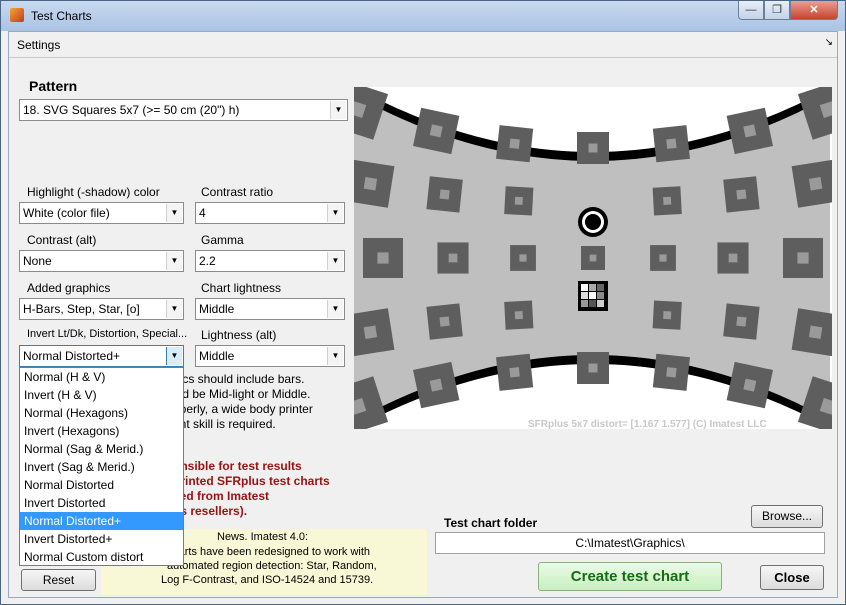  What do you see at coordinates (101, 395) in the screenshot?
I see `dropdown-option: Invert (H & V)` at bounding box center [101, 395].